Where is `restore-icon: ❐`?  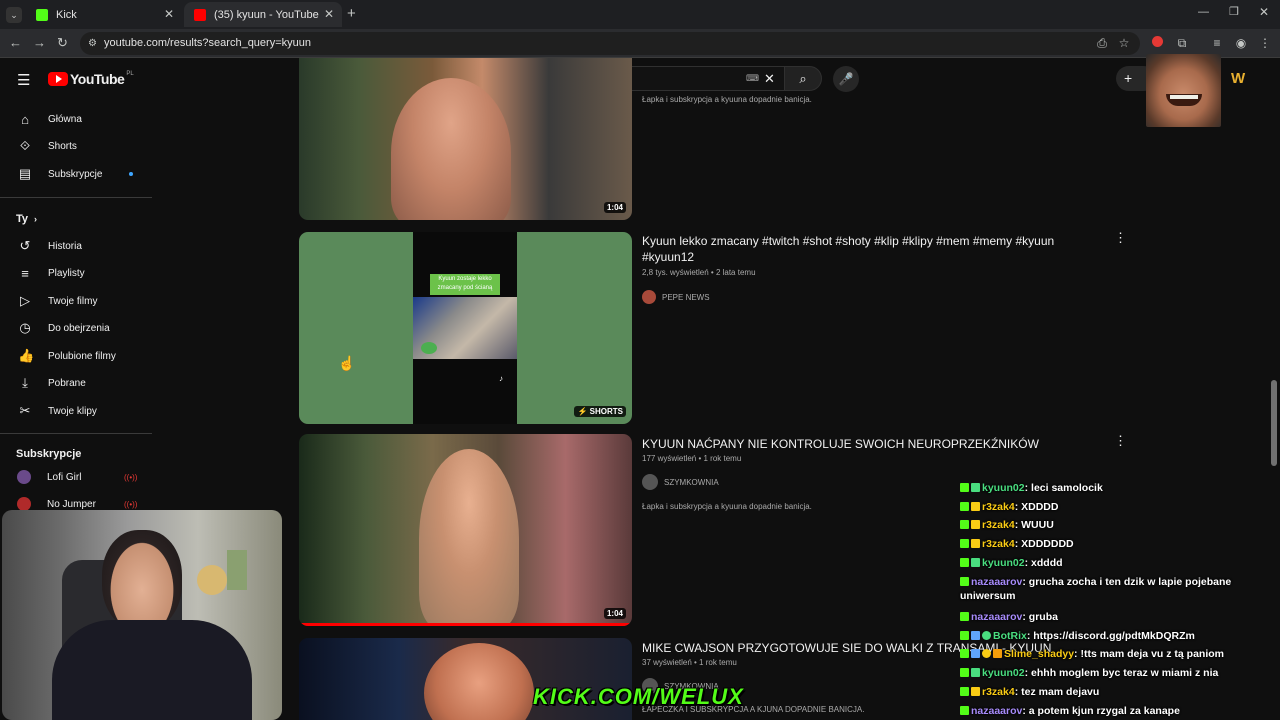
restore-icon: ❐ is located at coordinates (1234, 11).